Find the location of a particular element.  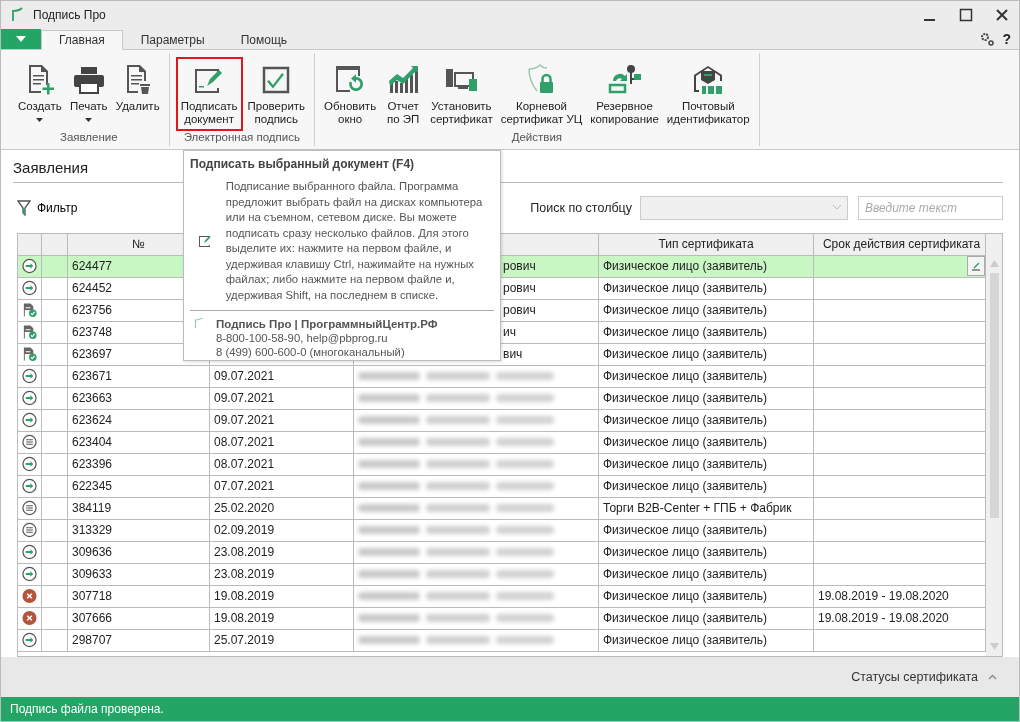

ribbon-button: Подписать документ is located at coordinates (209, 94).